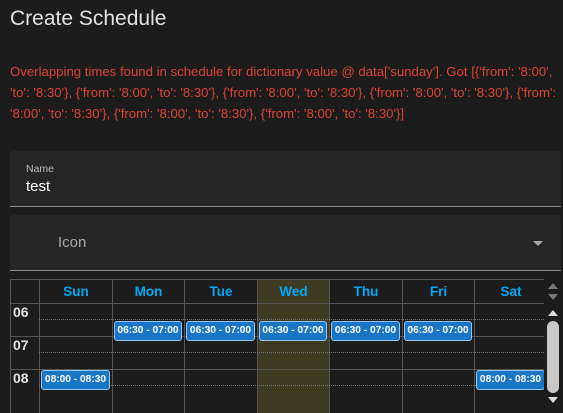  What do you see at coordinates (538, 243) in the screenshot?
I see `chevron-down-icon` at bounding box center [538, 243].